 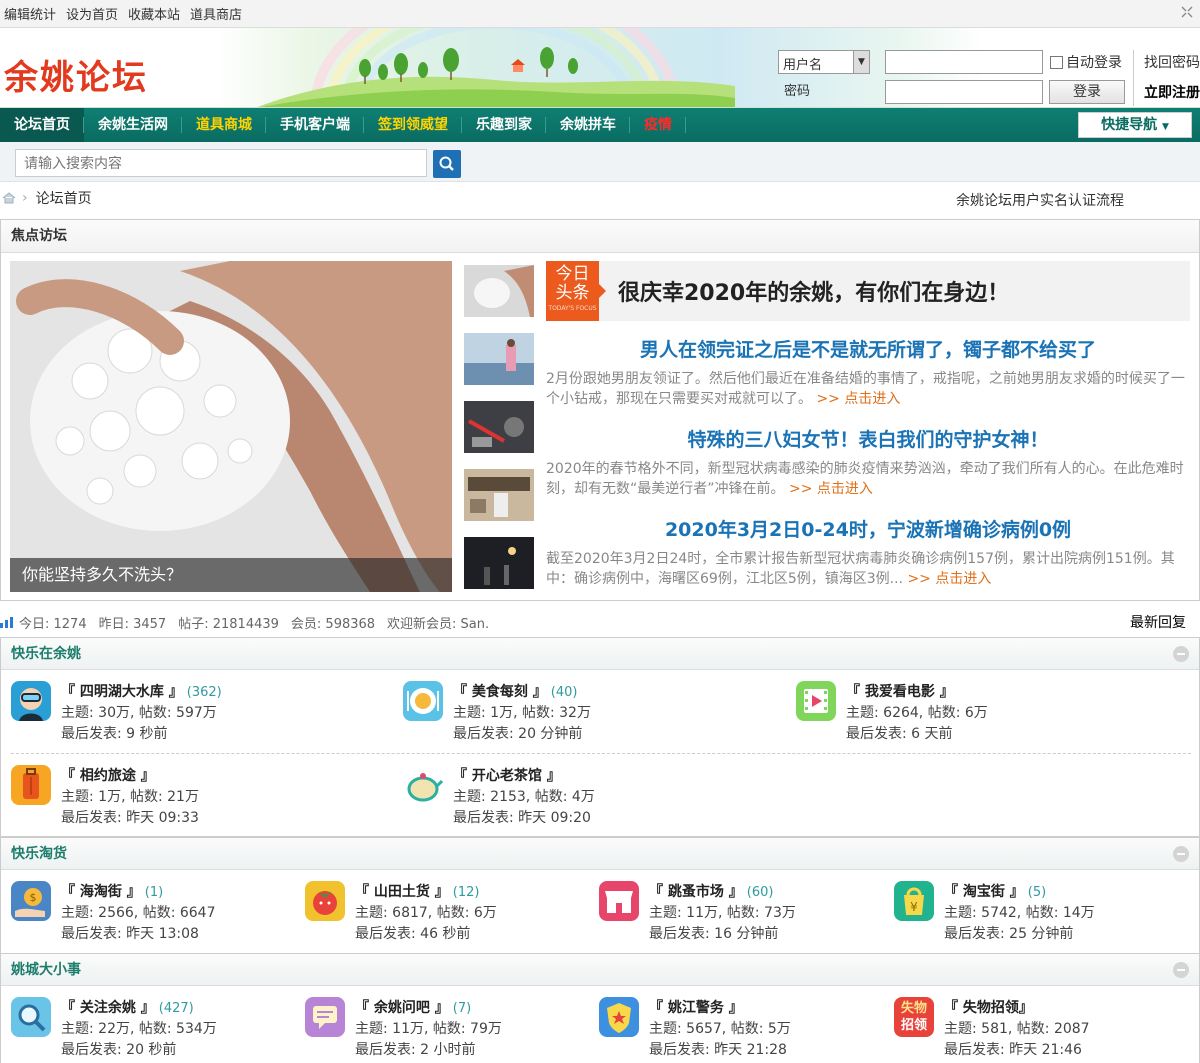 I want to click on suitcase-icon, so click(x=31, y=785).